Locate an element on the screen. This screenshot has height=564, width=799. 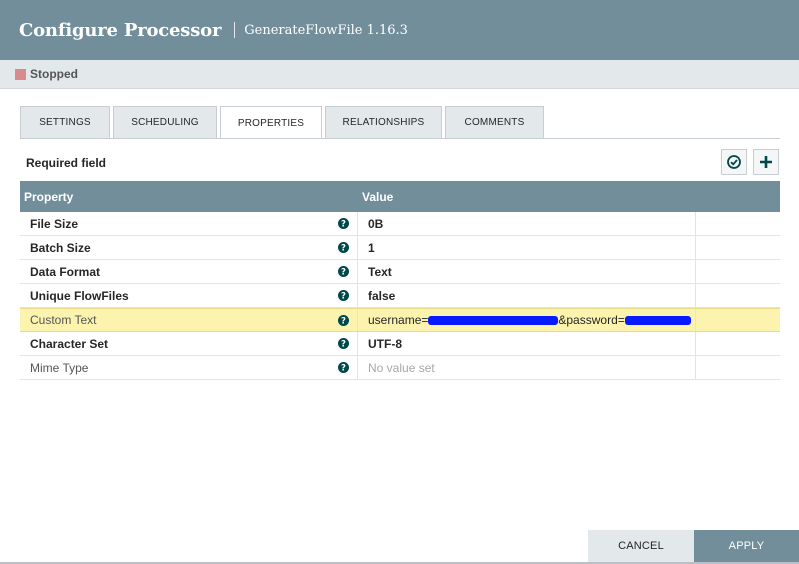
property-name-cell: Unique FlowFiles ? is located at coordinates (189, 295).